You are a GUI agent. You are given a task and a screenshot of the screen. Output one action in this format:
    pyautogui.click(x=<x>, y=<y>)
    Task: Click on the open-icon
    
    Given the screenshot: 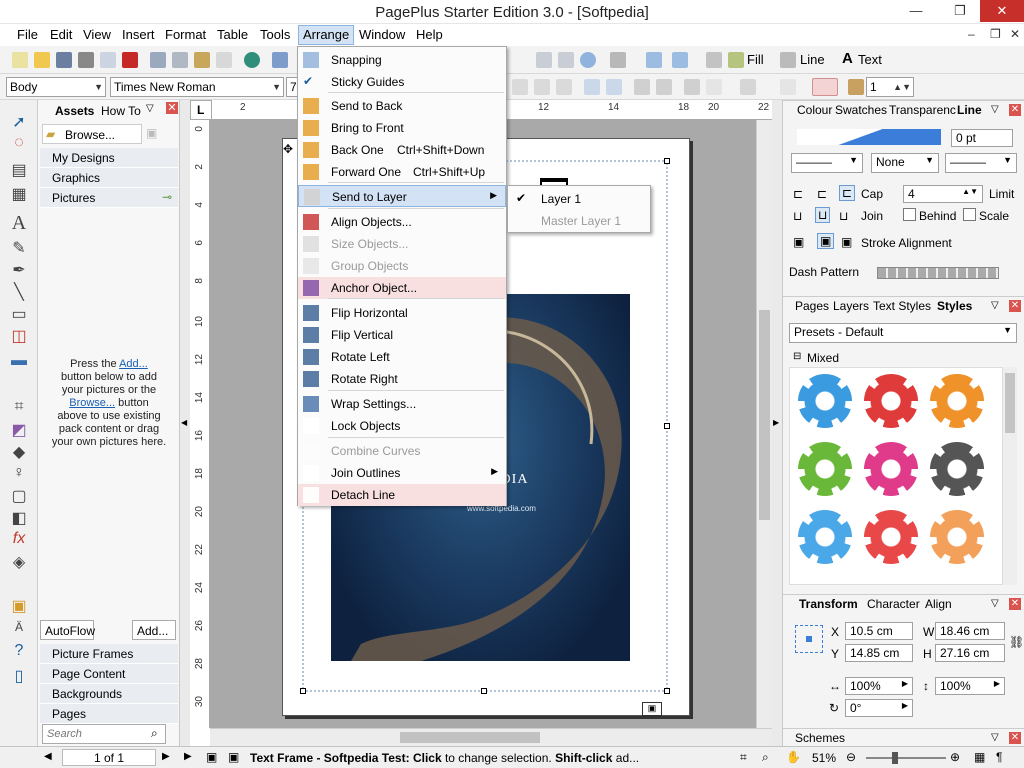 What is the action you would take?
    pyautogui.click(x=42, y=60)
    